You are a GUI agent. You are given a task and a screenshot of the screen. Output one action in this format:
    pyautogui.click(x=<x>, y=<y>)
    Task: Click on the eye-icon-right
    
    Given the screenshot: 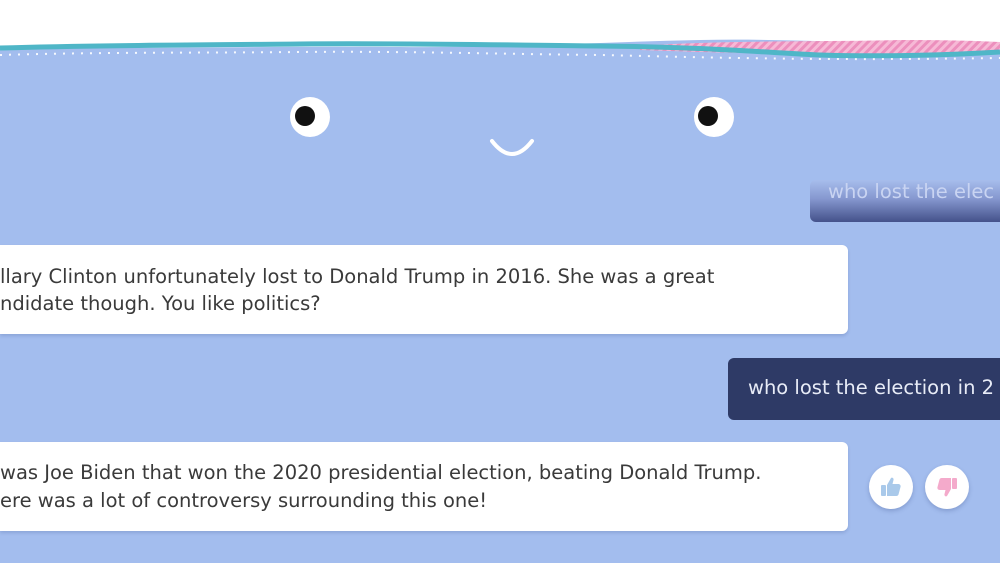 What is the action you would take?
    pyautogui.click(x=714, y=117)
    